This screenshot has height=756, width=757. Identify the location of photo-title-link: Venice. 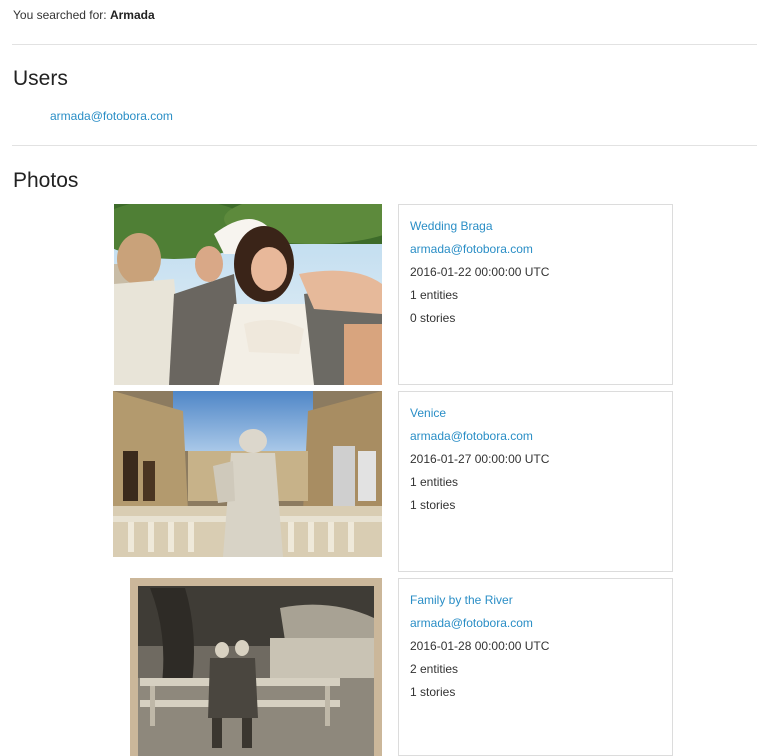
(535, 413).